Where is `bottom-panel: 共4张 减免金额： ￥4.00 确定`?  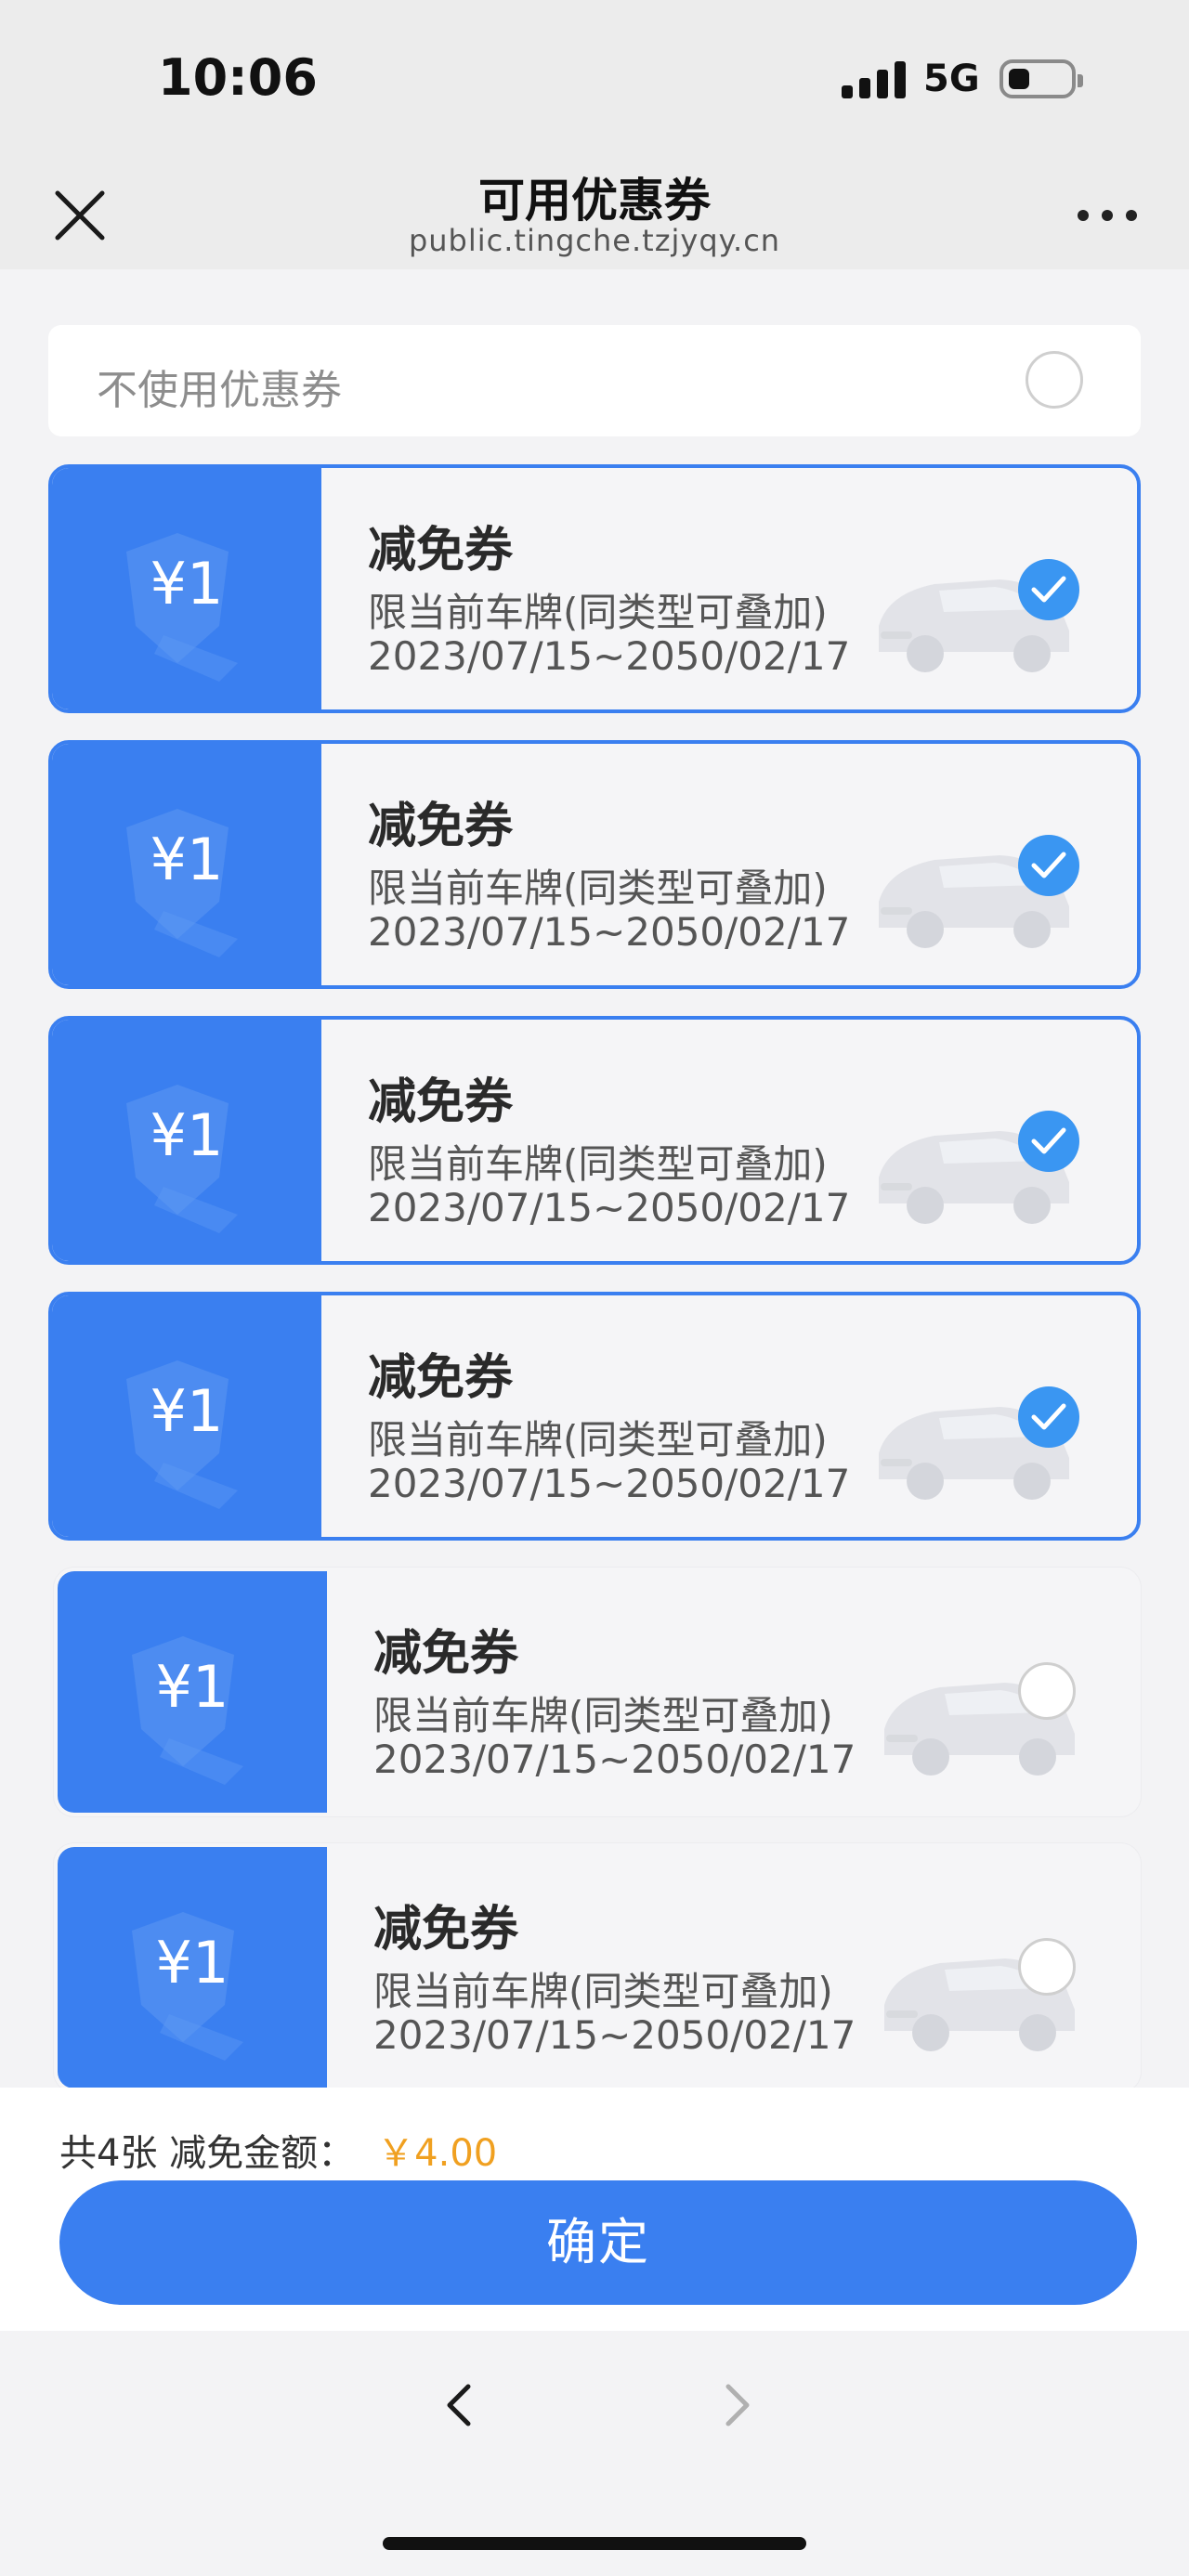
bottom-panel: 共4张 减免金额： ￥4.00 确定 is located at coordinates (594, 2209).